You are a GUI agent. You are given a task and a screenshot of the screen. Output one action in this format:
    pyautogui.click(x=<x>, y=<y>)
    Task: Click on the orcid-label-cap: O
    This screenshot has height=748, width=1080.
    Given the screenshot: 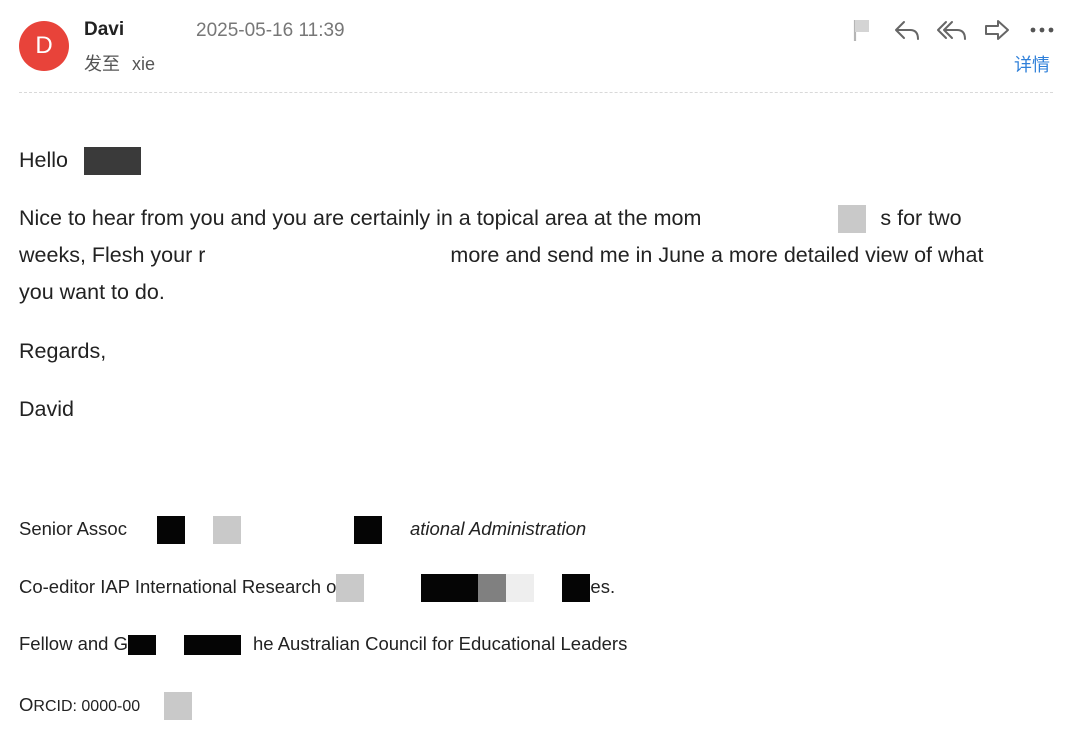 What is the action you would take?
    pyautogui.click(x=26, y=704)
    